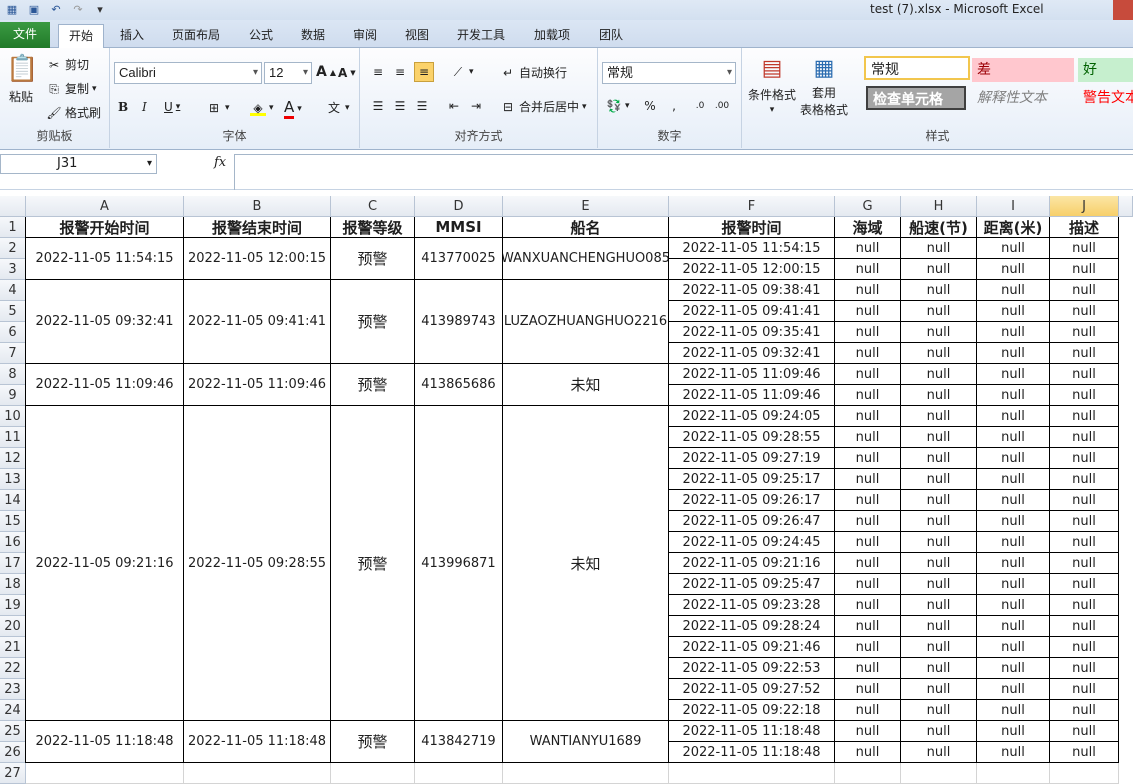 The height and width of the screenshot is (784, 1133). I want to click on tab-9: 加载项, so click(552, 36).